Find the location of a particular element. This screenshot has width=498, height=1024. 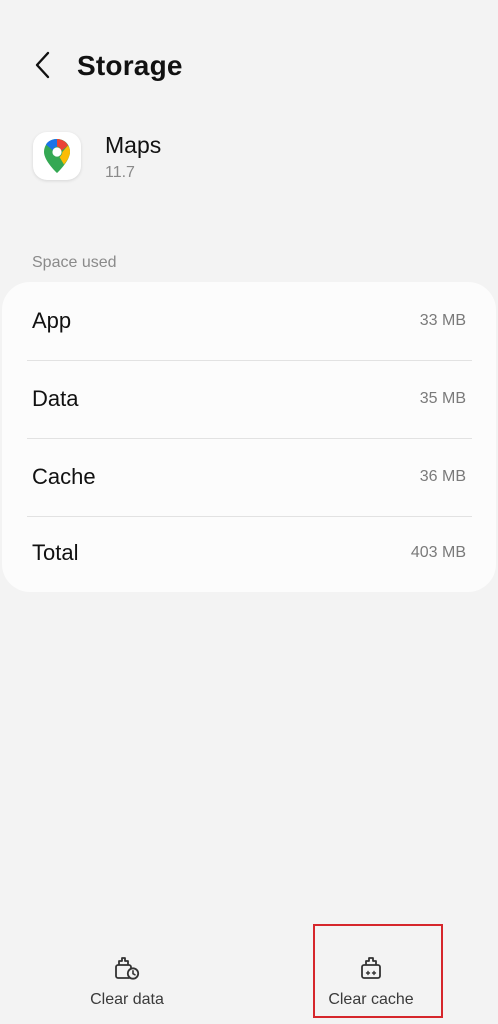

clear-data-button: Clear data is located at coordinates (127, 971).